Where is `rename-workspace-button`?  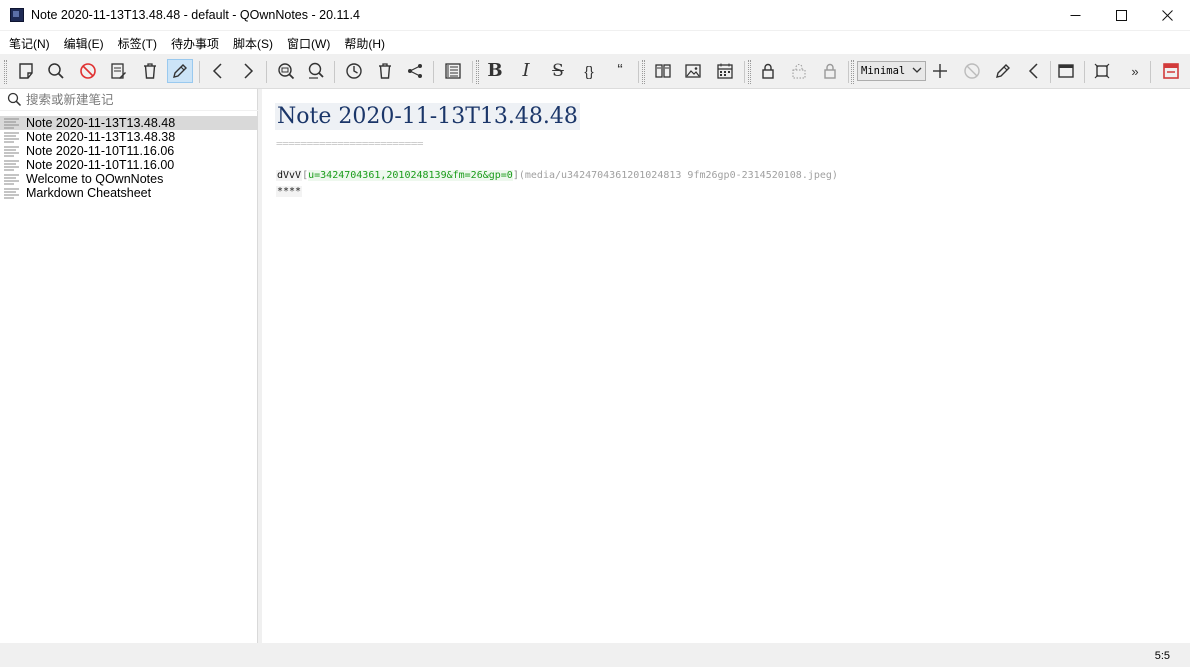 rename-workspace-button is located at coordinates (1003, 71).